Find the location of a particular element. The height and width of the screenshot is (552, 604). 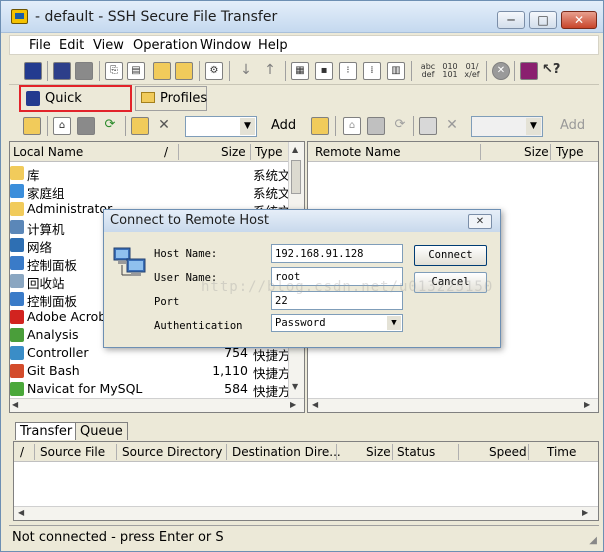

user-name-input is located at coordinates (337, 276).